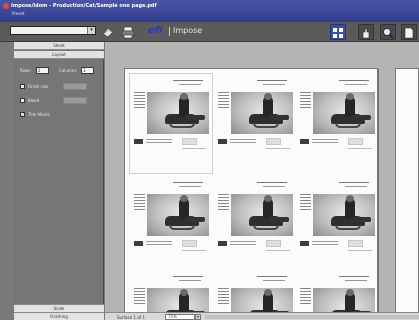  Describe the element at coordinates (39, 114) in the screenshot. I see `trim-marks-label: Trim Marks` at that location.